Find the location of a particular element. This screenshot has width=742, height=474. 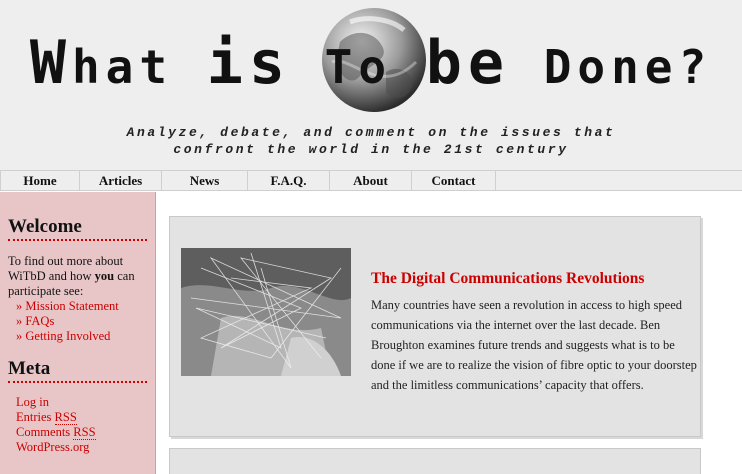

welcome-heading: Welcome is located at coordinates (77, 228).